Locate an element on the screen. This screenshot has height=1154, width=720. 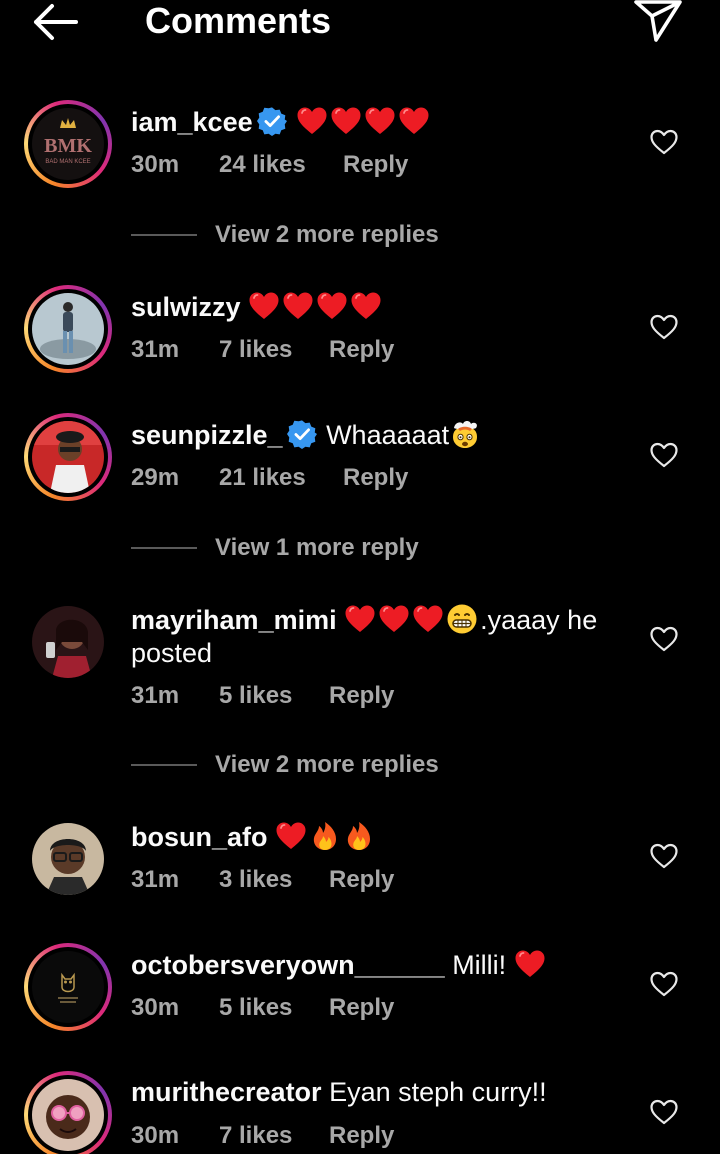
comment-text: iam_kcee is located at coordinates (371, 122).